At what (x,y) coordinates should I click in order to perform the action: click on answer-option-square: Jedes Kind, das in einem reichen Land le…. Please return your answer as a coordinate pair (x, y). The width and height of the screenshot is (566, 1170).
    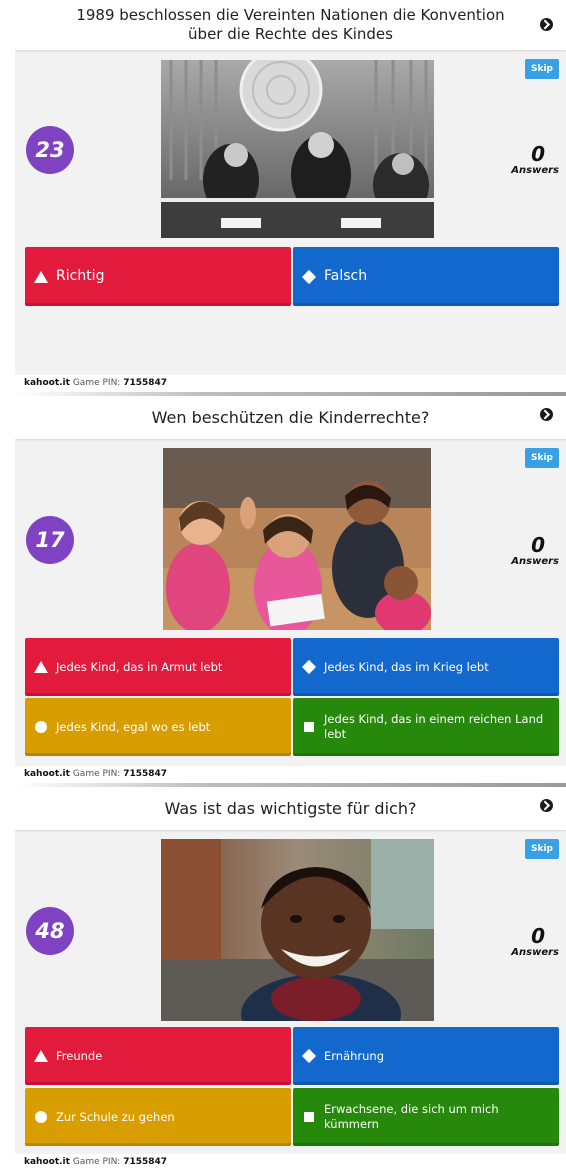
    Looking at the image, I should click on (426, 727).